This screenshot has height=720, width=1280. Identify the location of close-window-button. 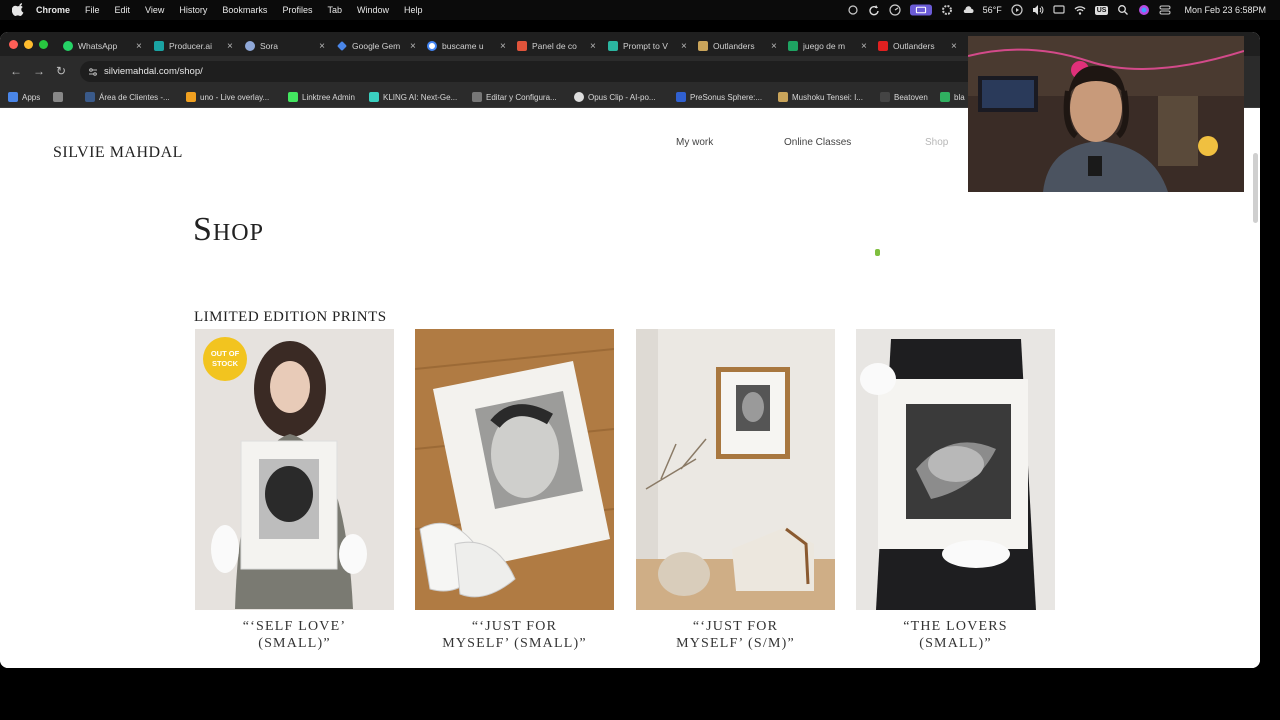
(13, 44).